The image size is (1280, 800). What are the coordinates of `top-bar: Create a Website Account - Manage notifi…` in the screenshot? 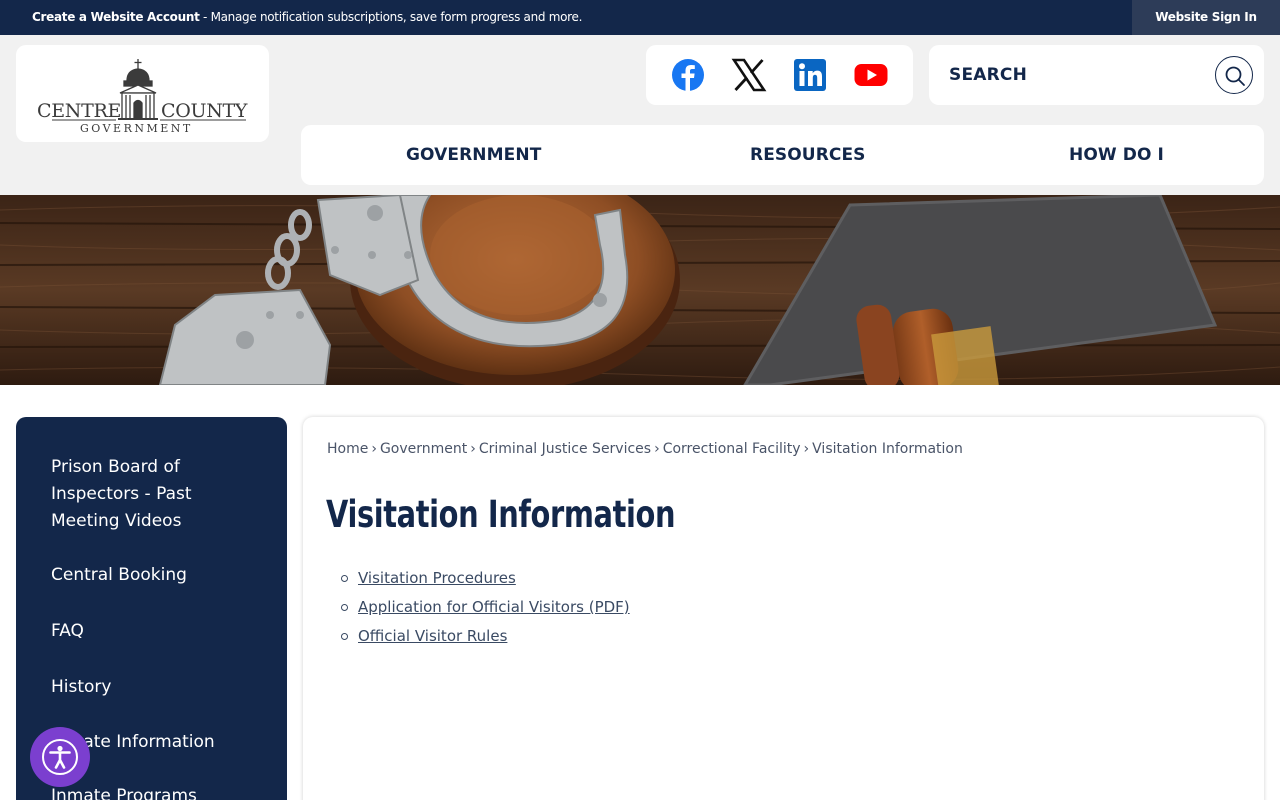 It's located at (640, 17).